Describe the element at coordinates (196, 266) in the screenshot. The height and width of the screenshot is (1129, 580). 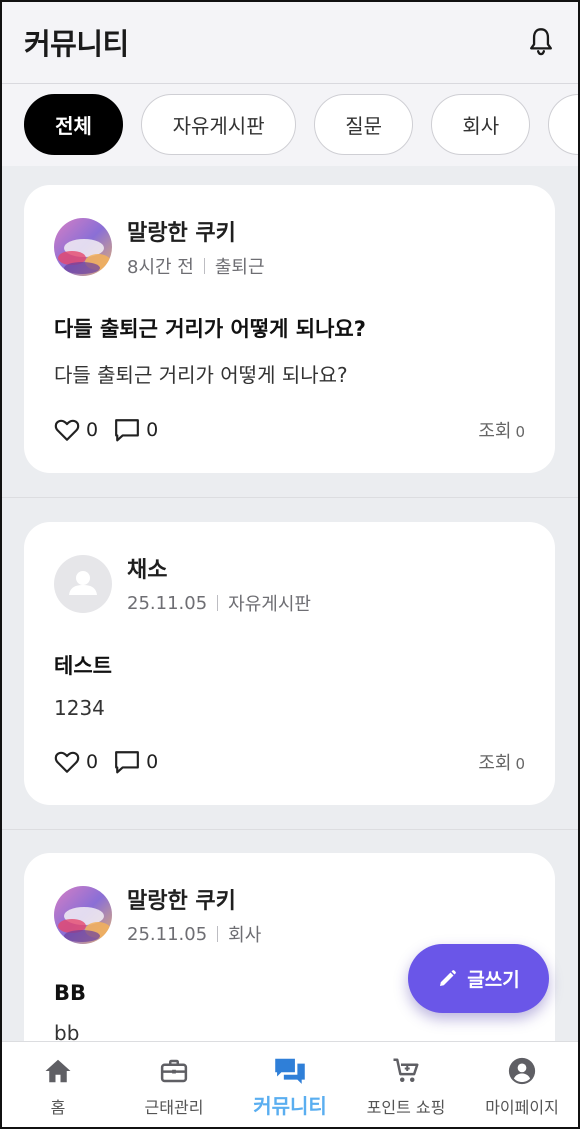
I see `post-meta: 8시간 전 출퇴근` at that location.